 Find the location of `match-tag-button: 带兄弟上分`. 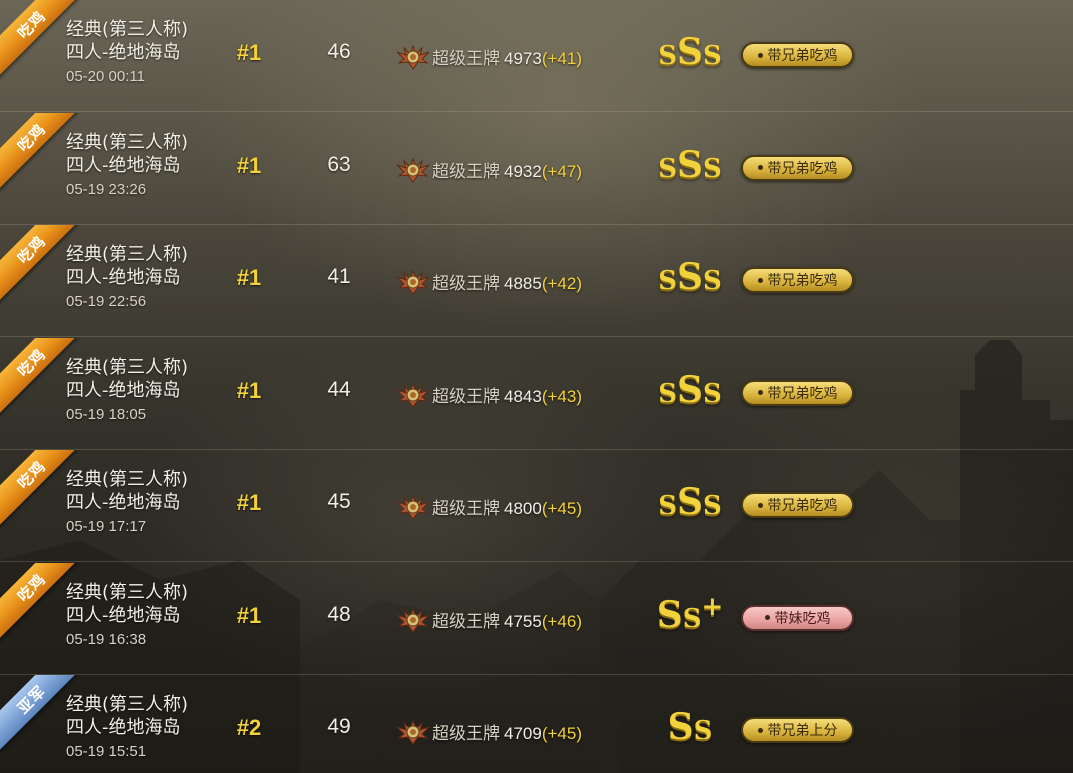

match-tag-button: 带兄弟上分 is located at coordinates (797, 730).